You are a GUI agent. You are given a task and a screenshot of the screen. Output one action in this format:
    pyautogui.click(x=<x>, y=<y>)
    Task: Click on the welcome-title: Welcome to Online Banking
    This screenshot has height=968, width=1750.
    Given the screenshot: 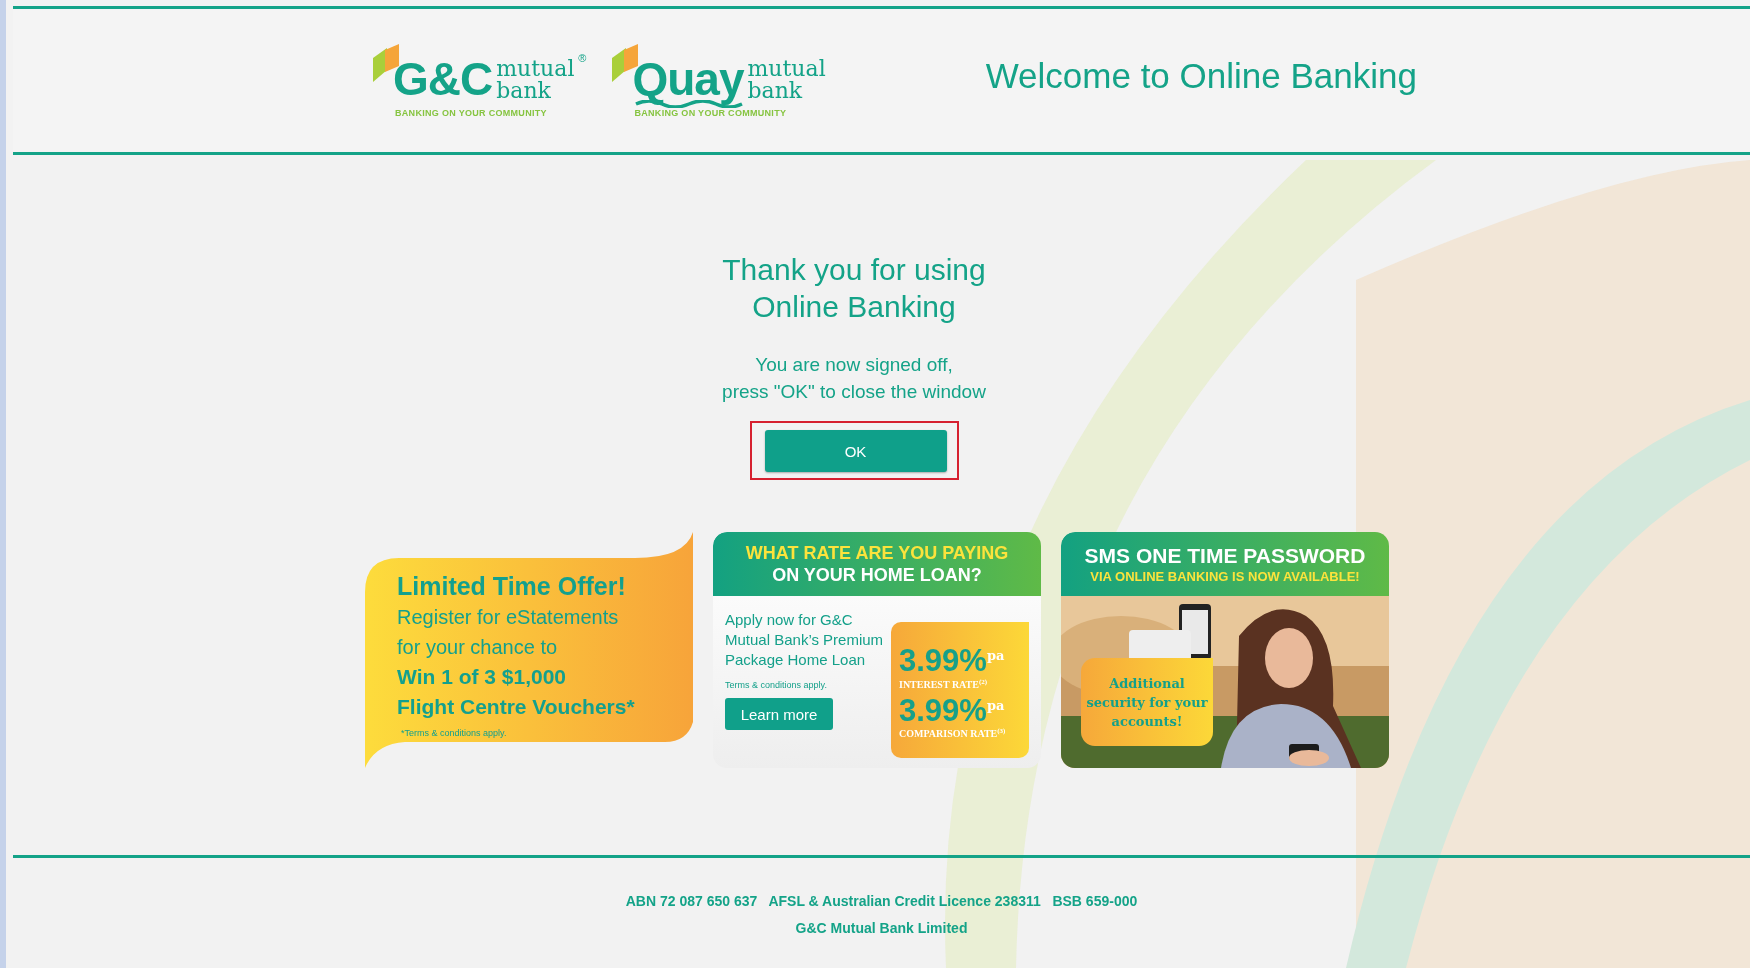 What is the action you would take?
    pyautogui.click(x=1201, y=76)
    